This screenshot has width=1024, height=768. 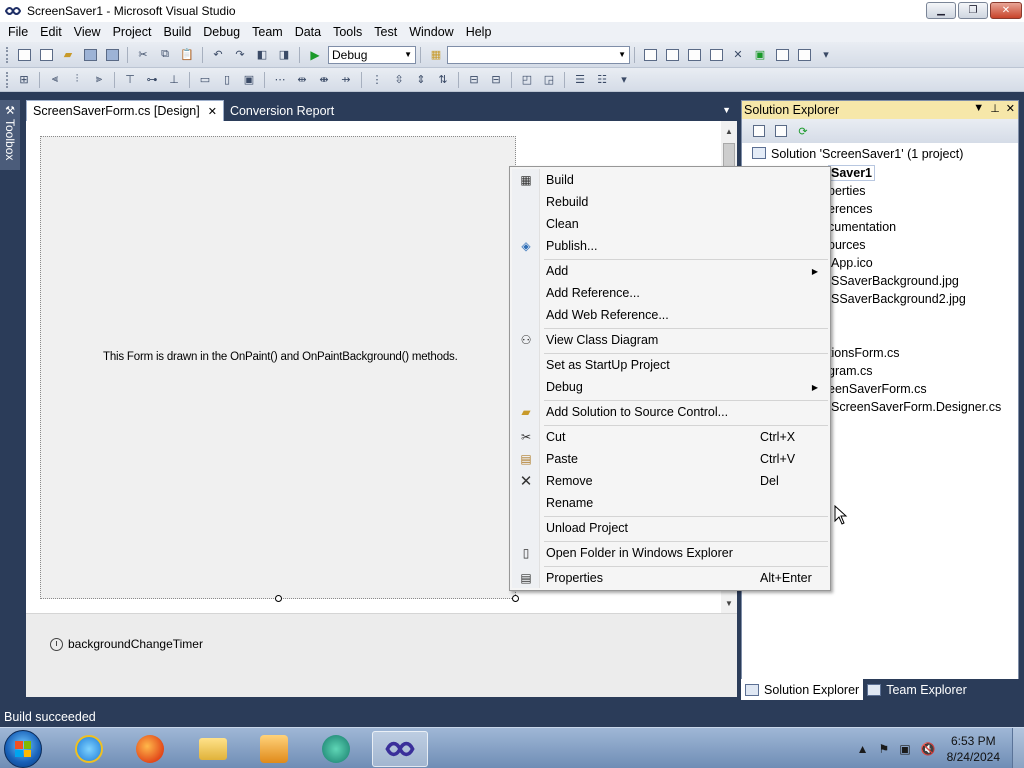 I want to click on resize-handle-corner, so click(x=515, y=598).